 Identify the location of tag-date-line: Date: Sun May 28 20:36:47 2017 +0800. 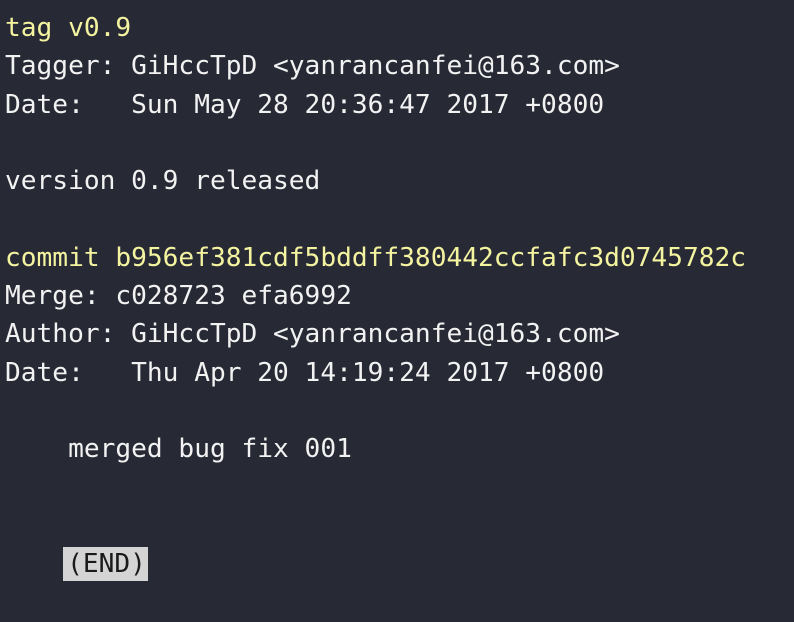
(305, 104).